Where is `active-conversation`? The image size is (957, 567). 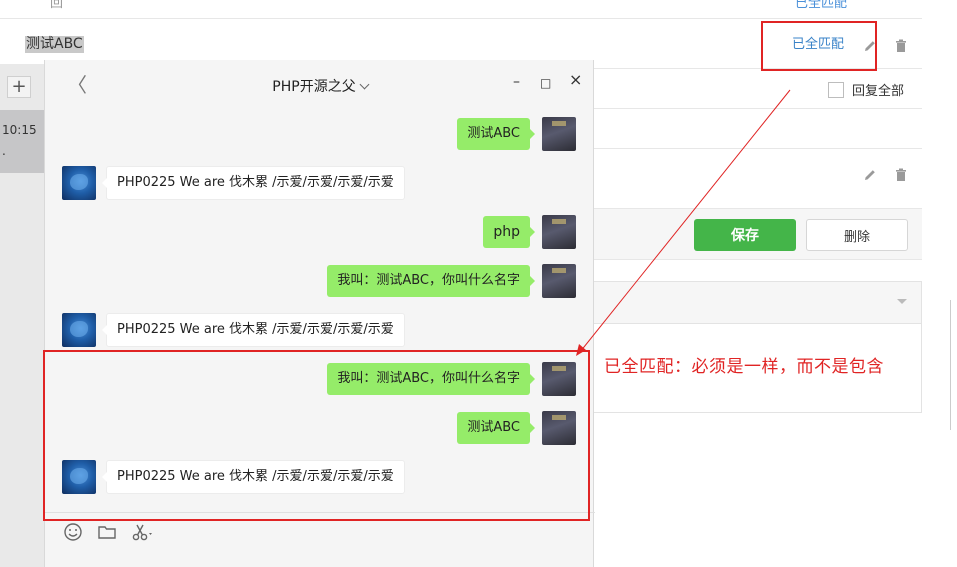
active-conversation is located at coordinates (22, 141).